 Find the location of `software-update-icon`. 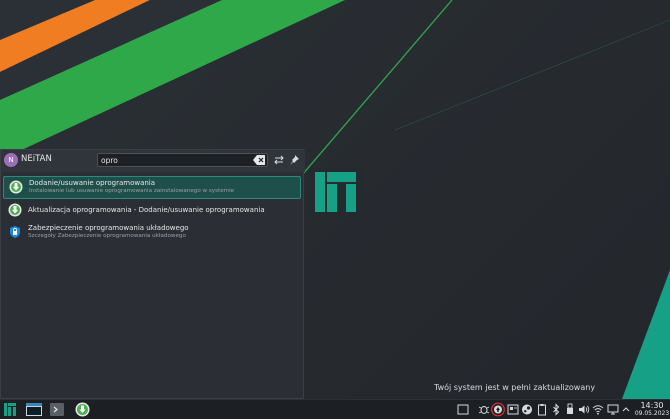

software-update-icon is located at coordinates (15, 210).